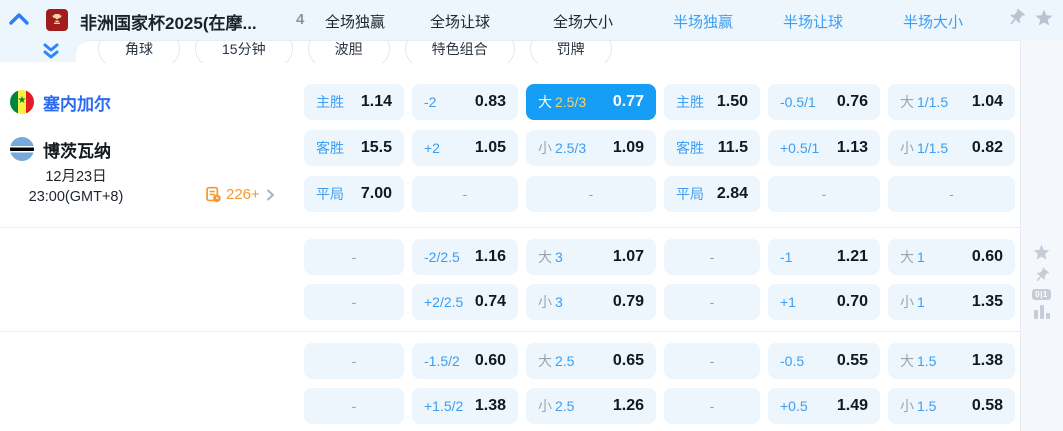 The width and height of the screenshot is (1063, 431). What do you see at coordinates (76, 197) in the screenshot?
I see `match-time: 23:00(GMT+8)` at bounding box center [76, 197].